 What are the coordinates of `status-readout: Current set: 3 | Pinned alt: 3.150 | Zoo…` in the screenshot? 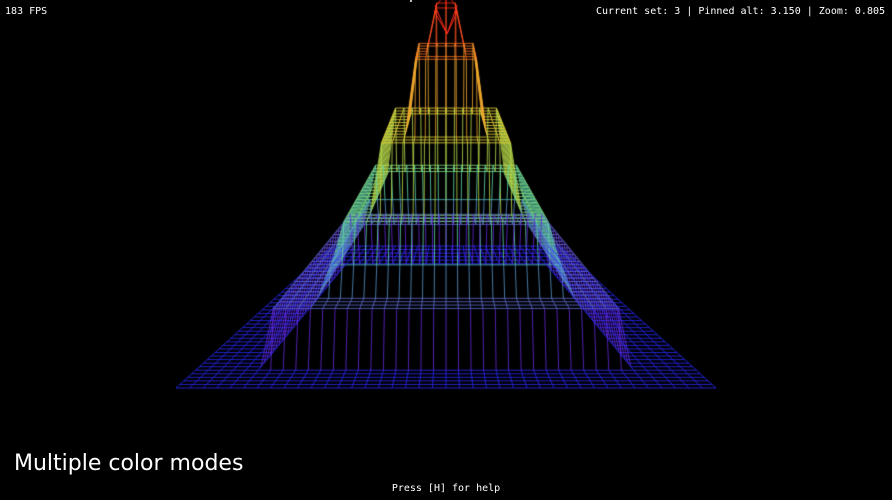 It's located at (740, 11).